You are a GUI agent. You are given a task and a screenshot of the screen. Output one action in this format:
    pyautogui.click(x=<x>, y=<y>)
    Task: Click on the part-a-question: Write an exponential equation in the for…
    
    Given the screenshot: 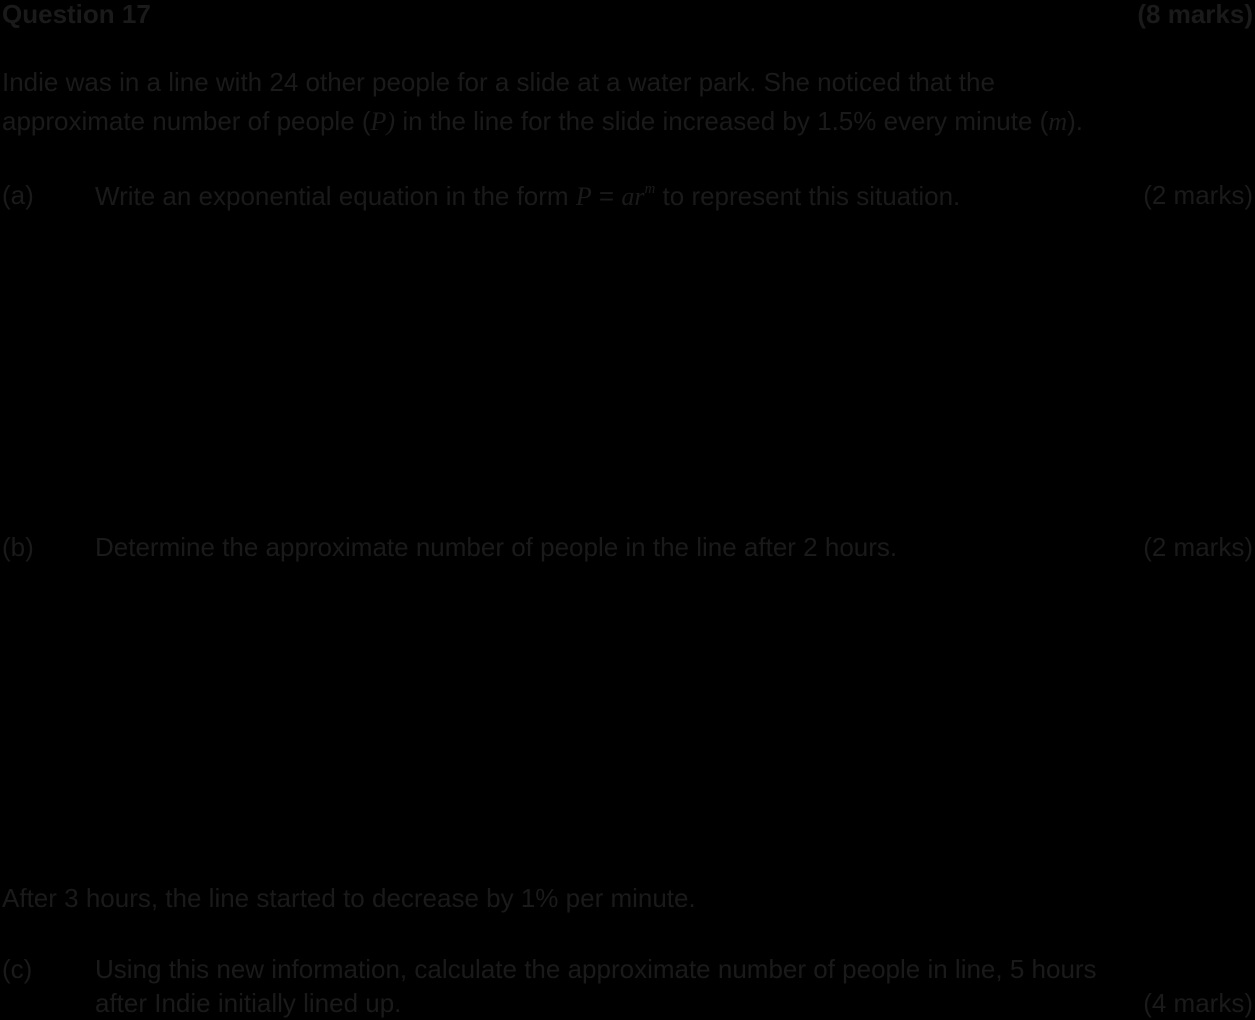 What is the action you would take?
    pyautogui.click(x=527, y=196)
    